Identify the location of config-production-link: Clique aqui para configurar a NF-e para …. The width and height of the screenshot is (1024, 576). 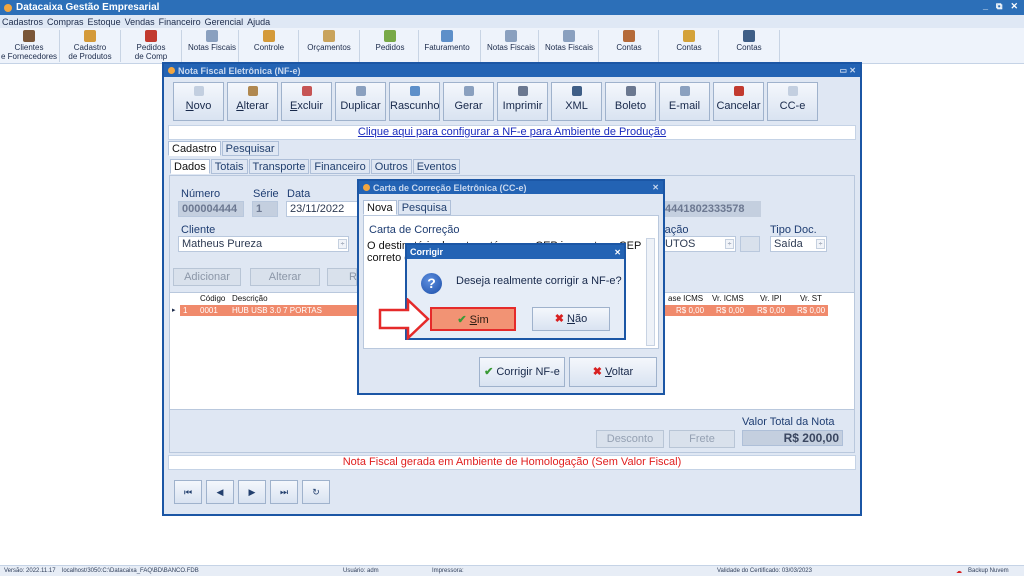
(512, 132).